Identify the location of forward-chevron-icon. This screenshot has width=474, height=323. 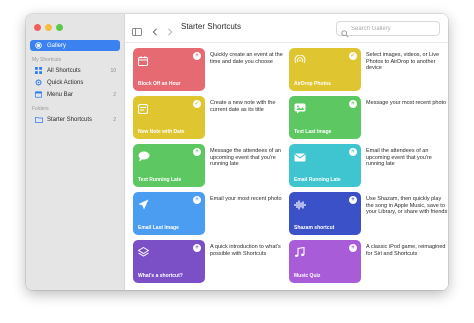
(170, 32).